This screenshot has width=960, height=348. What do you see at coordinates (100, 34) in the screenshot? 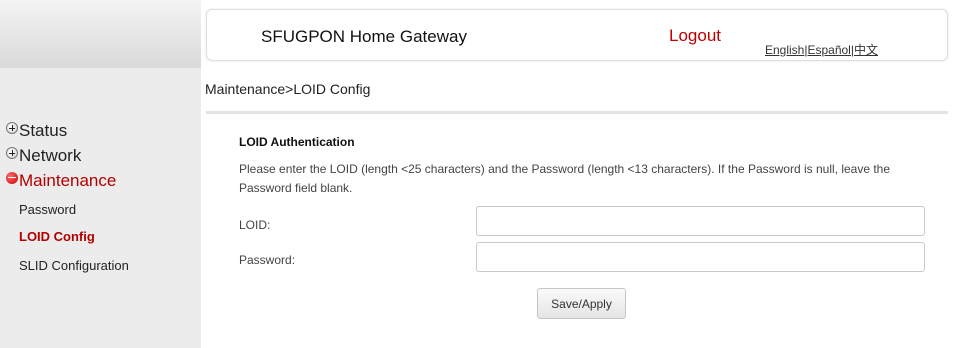
I see `sidebar-header-area` at bounding box center [100, 34].